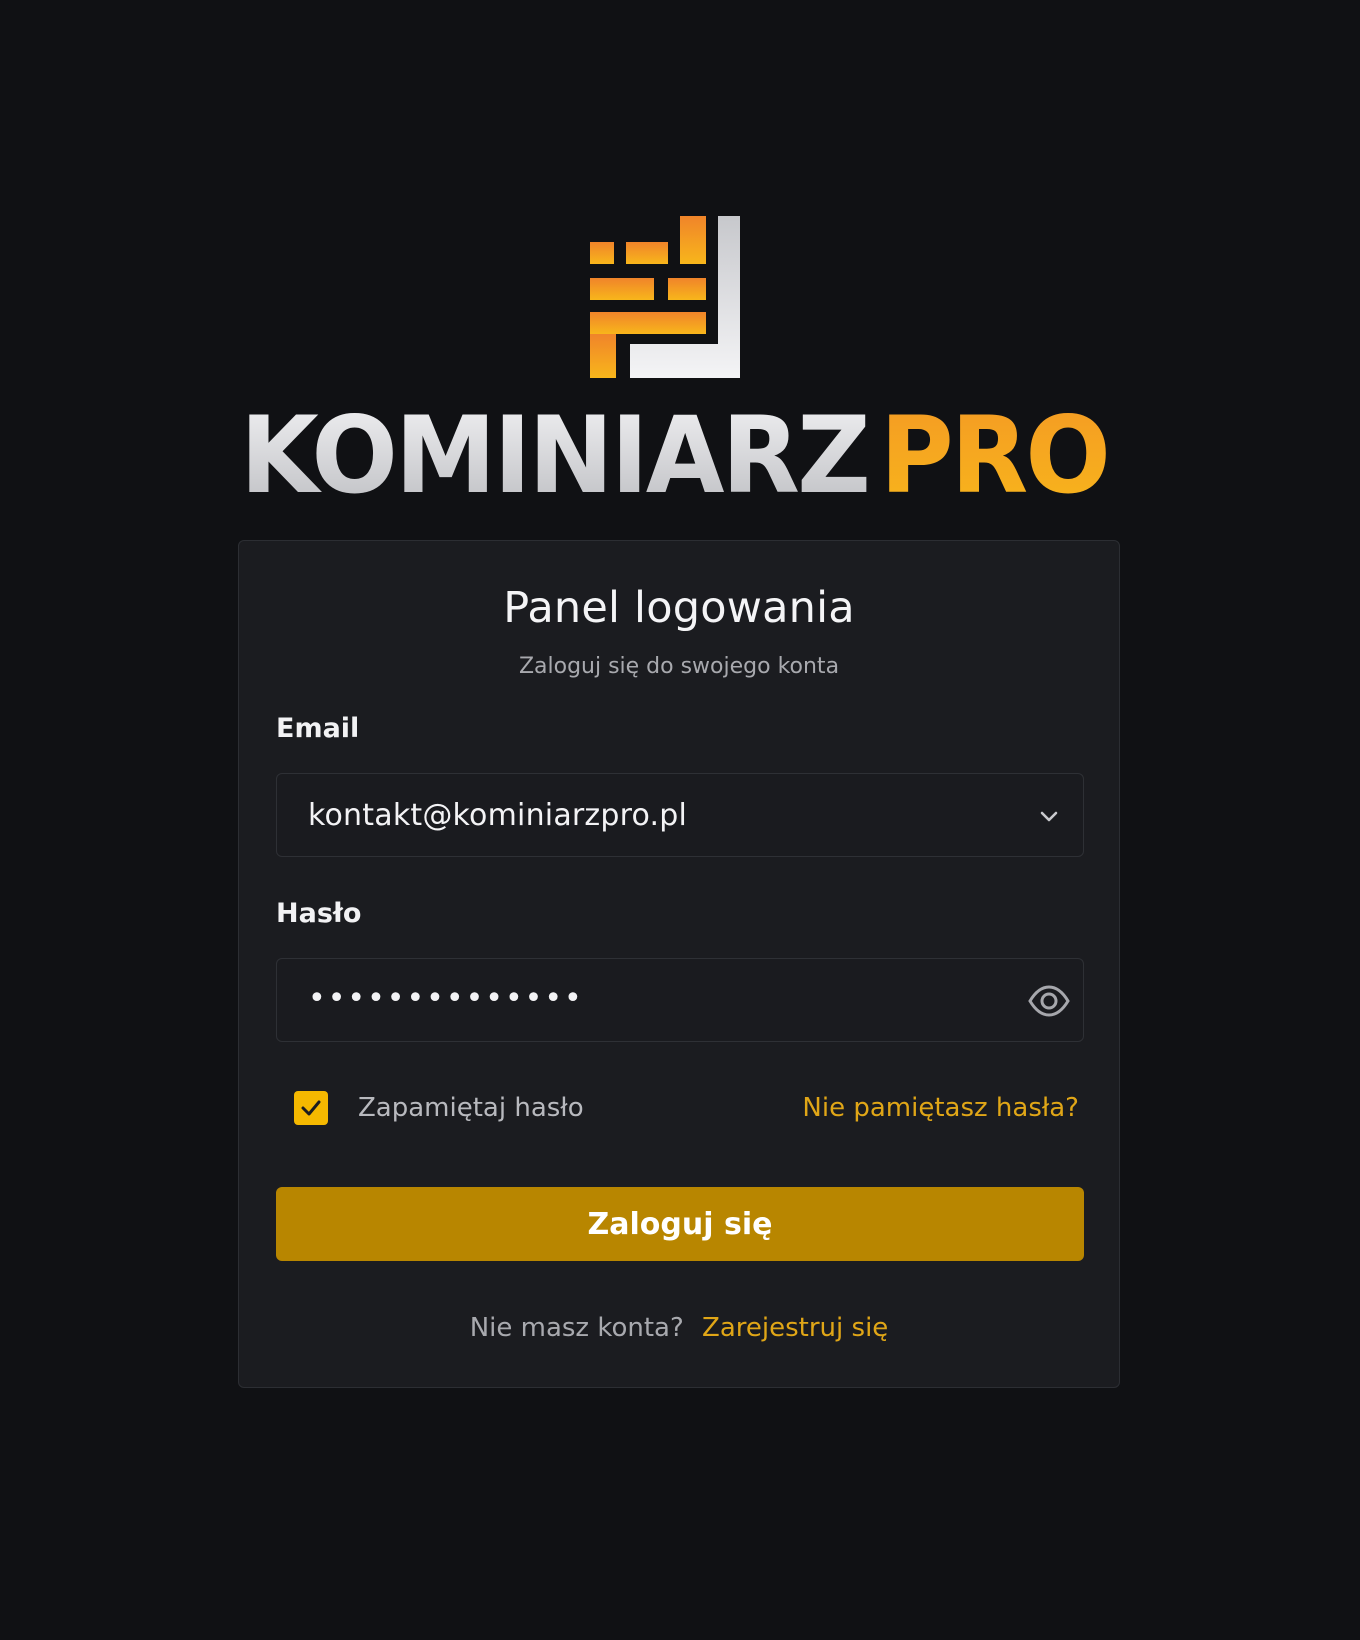 This screenshot has height=1640, width=1360. I want to click on logo-text-part1: KOMINIARZ, so click(554, 450).